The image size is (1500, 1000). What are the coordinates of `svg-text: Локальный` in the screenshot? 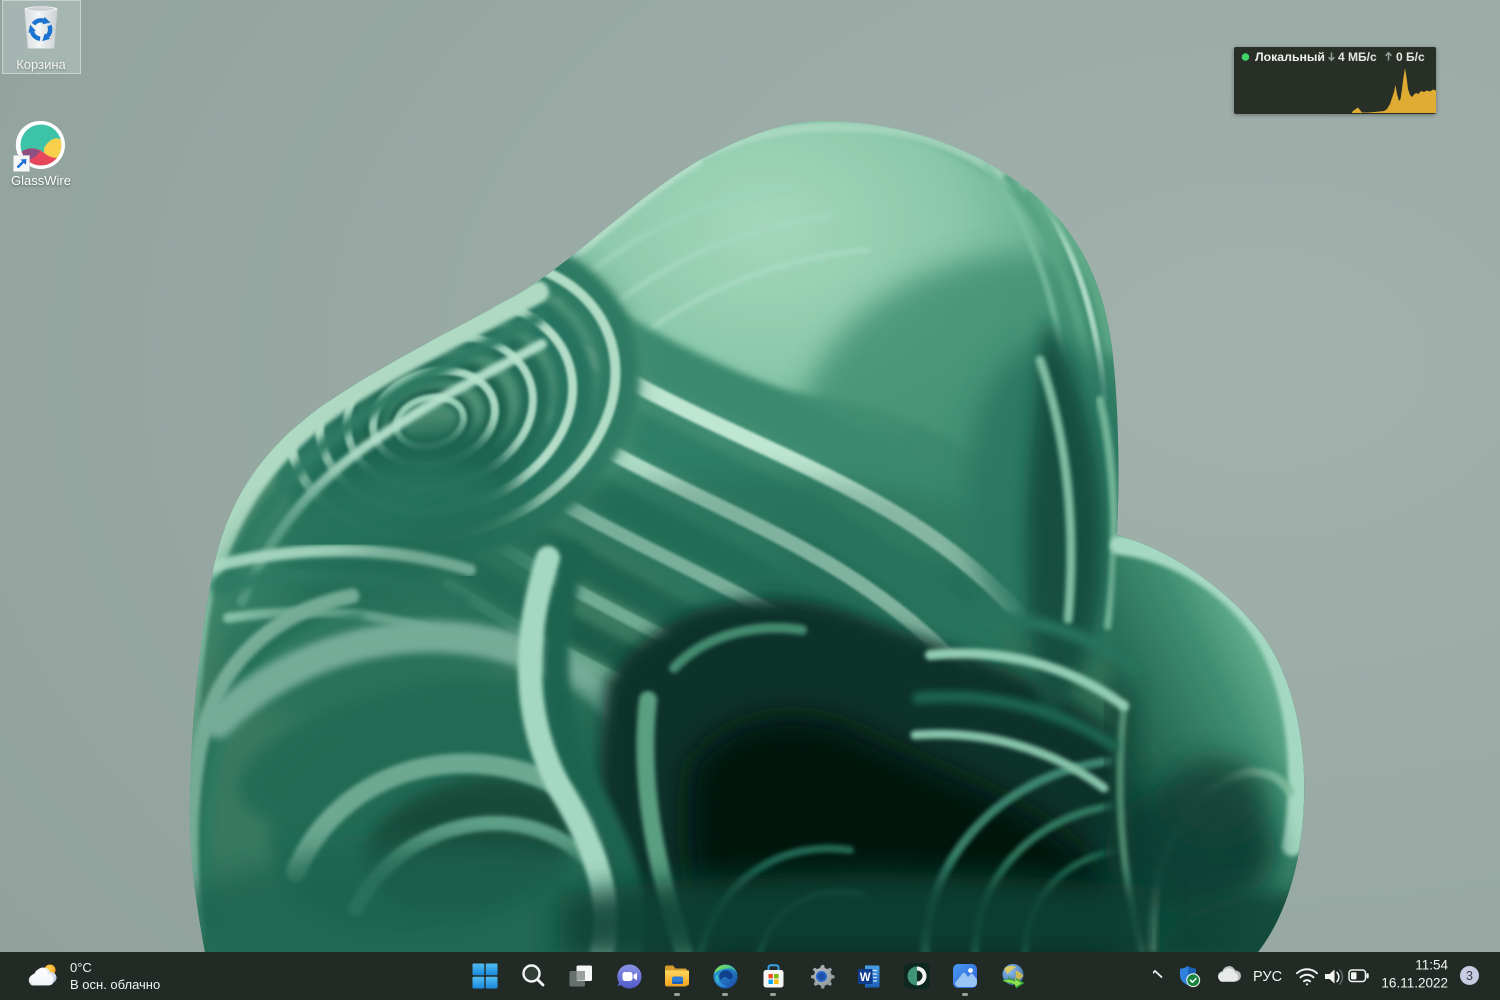 It's located at (1290, 57).